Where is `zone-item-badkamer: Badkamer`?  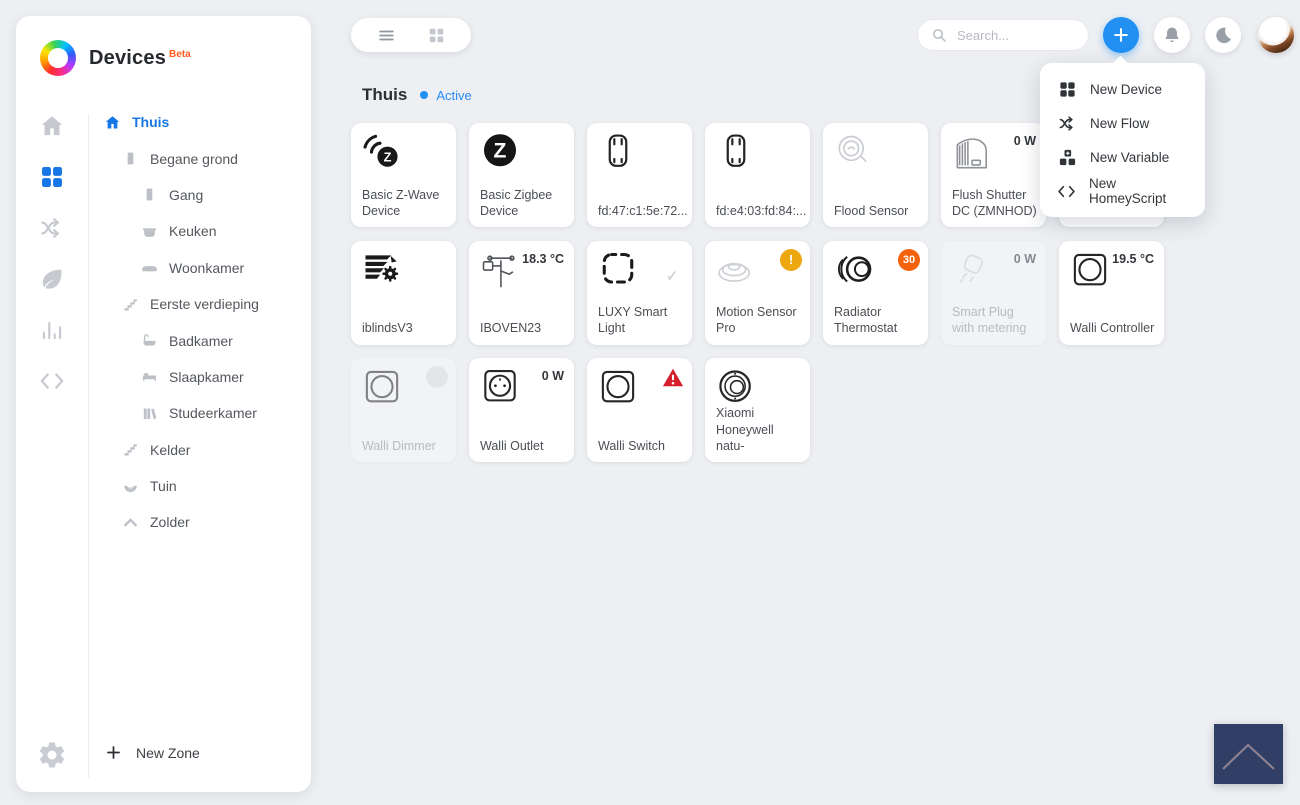
zone-item-badkamer: Badkamer is located at coordinates (203, 340).